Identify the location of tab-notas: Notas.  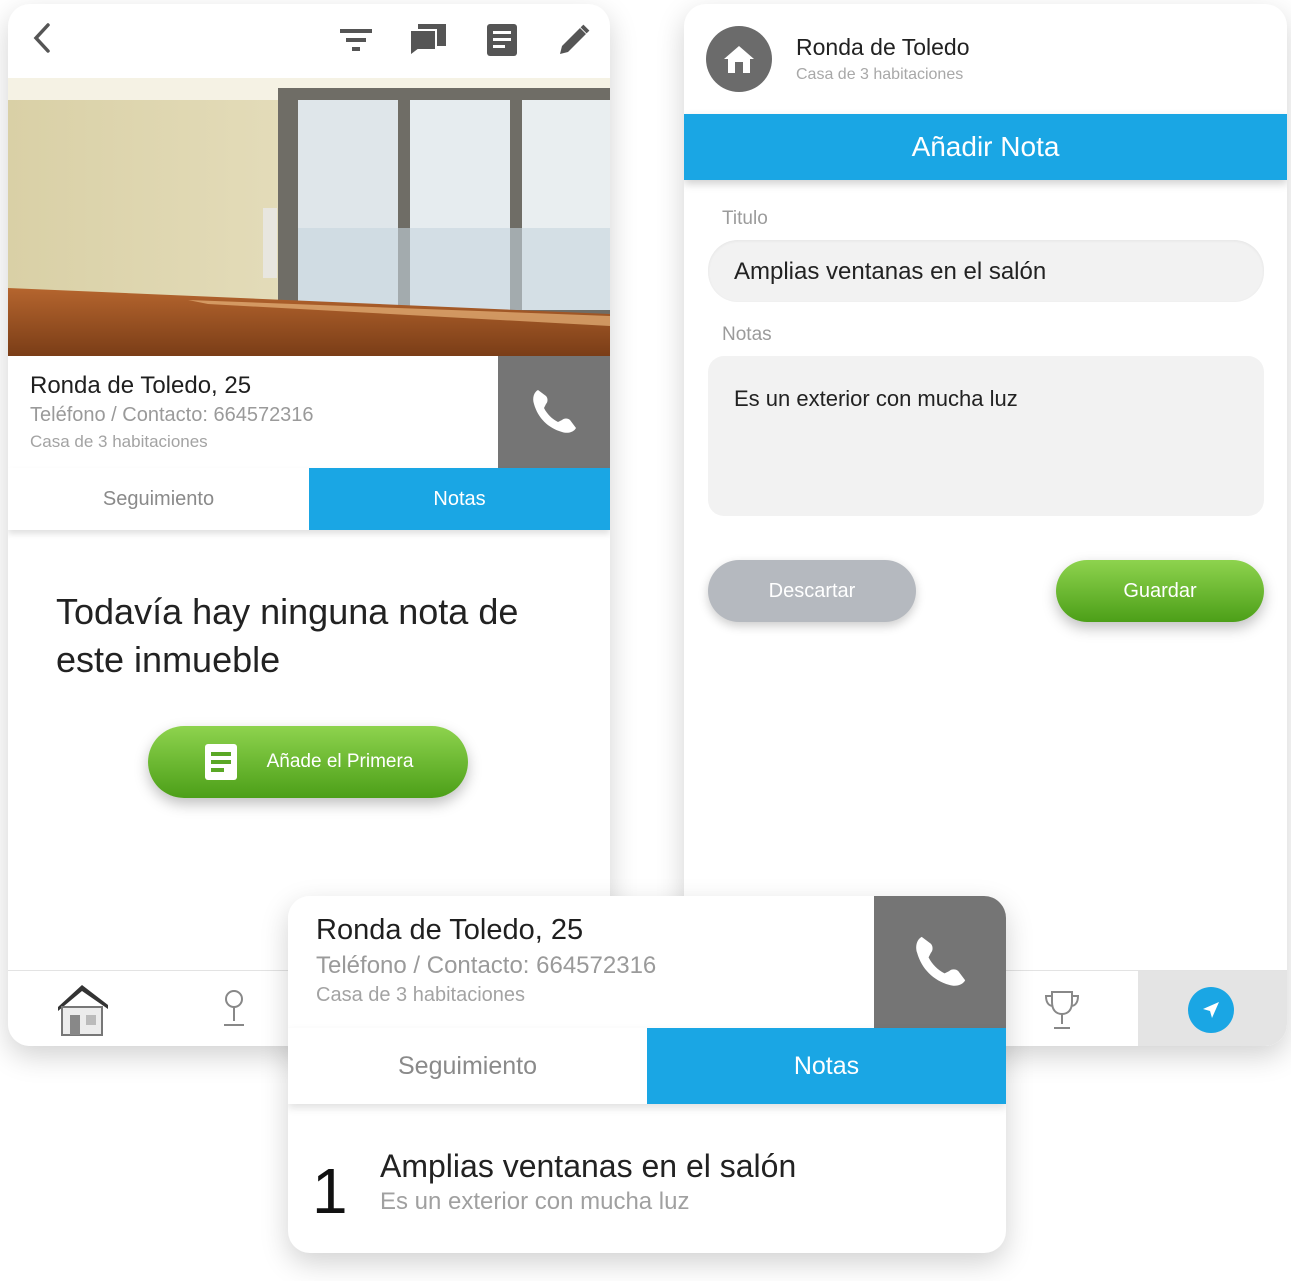
(459, 499).